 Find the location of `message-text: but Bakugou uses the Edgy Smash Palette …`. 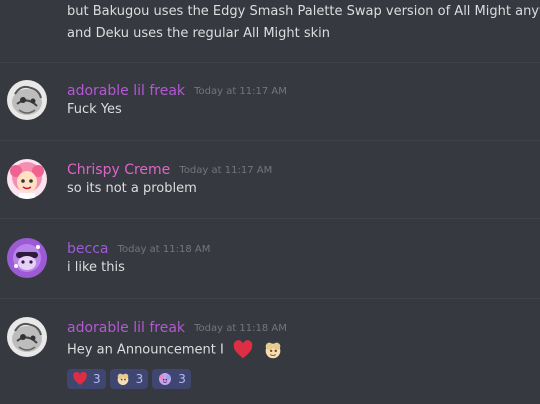

message-text: but Bakugou uses the Edgy Smash Palette … is located at coordinates (303, 11).